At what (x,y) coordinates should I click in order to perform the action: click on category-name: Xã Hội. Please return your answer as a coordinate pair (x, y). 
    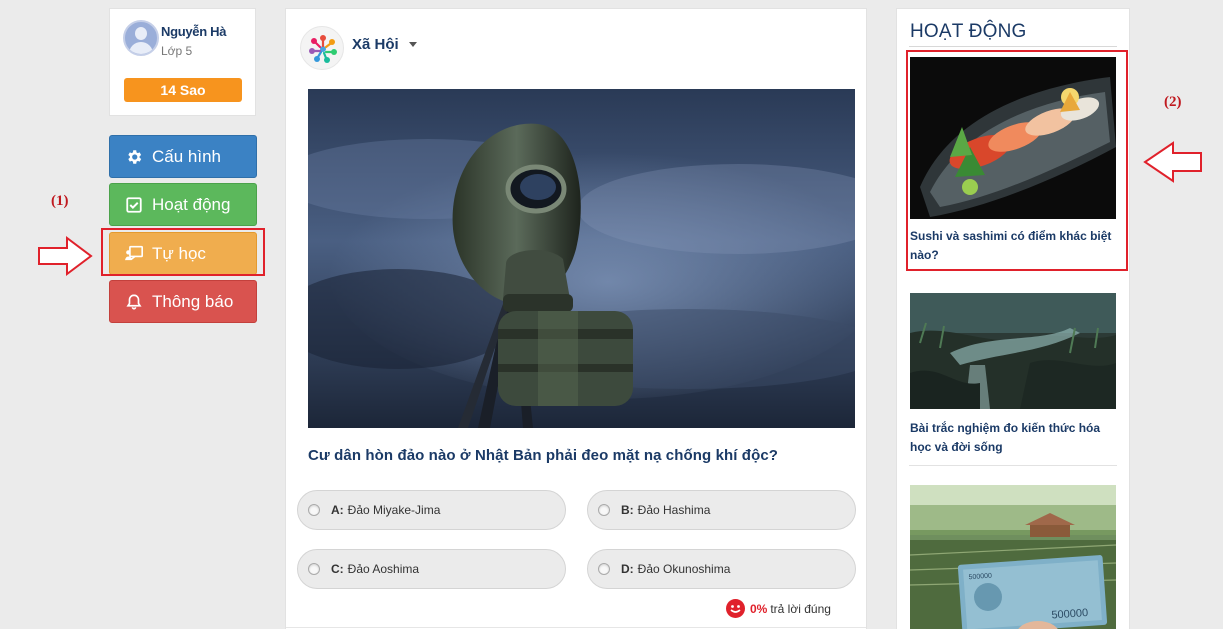
    Looking at the image, I should click on (375, 44).